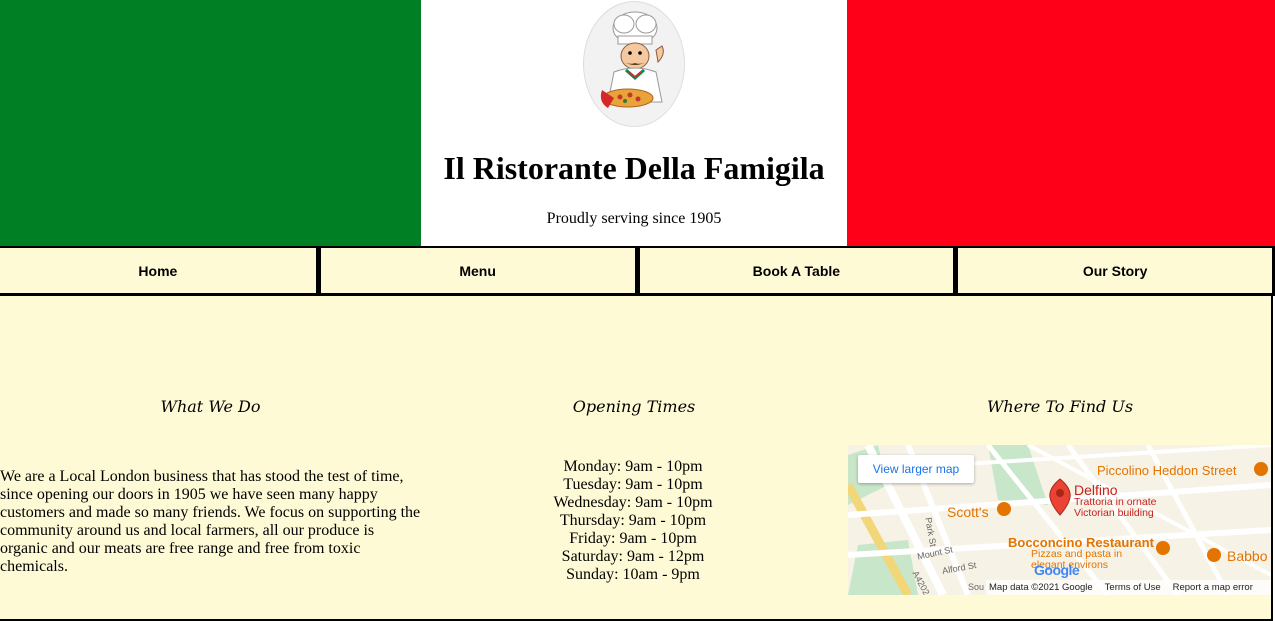 The width and height of the screenshot is (1275, 621). Describe the element at coordinates (634, 64) in the screenshot. I see `chef-logo-icon` at that location.